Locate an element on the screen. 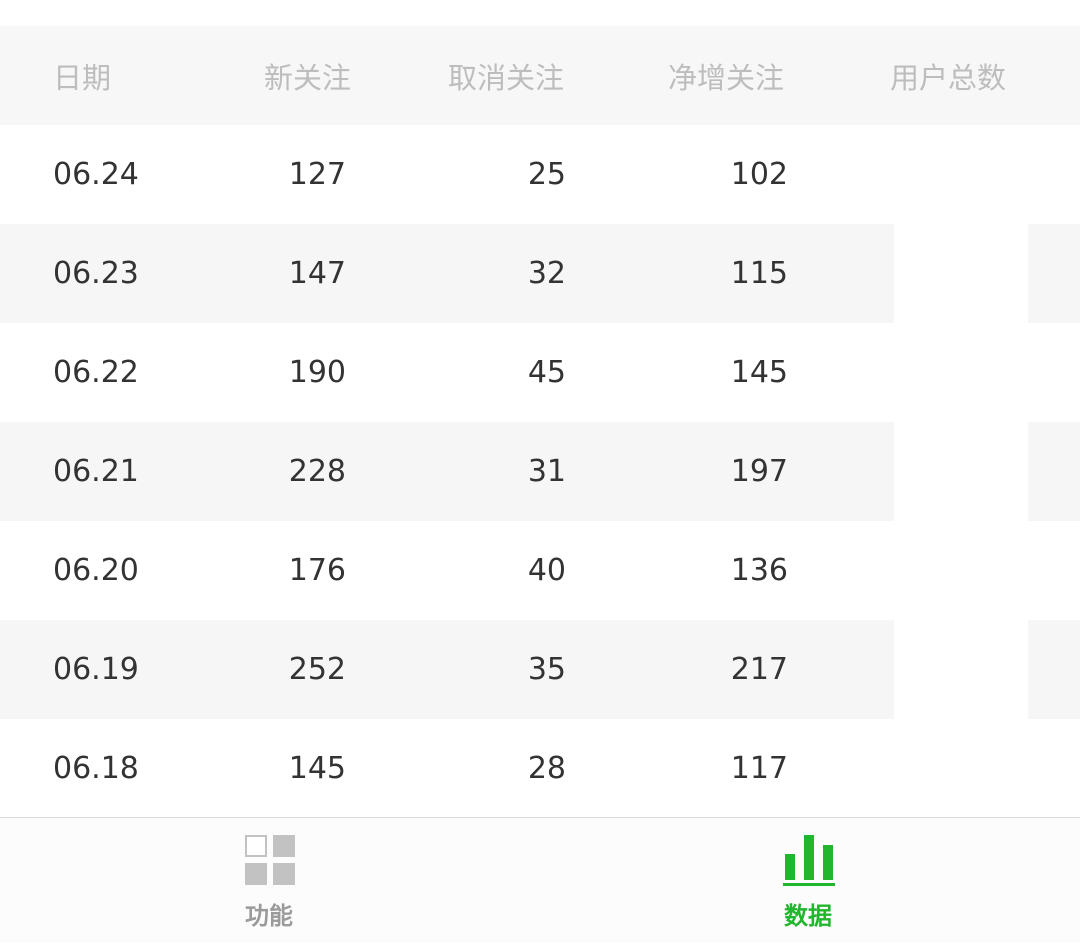  tab-features: 功能 is located at coordinates (269, 881).